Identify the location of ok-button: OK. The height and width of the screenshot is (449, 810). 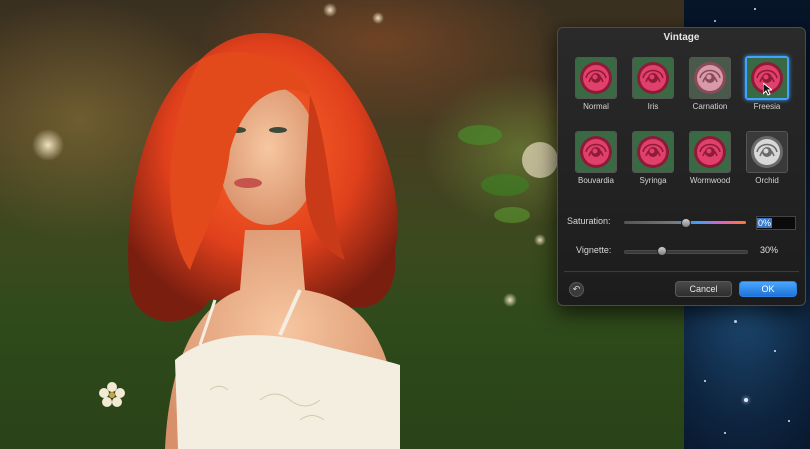
(768, 289).